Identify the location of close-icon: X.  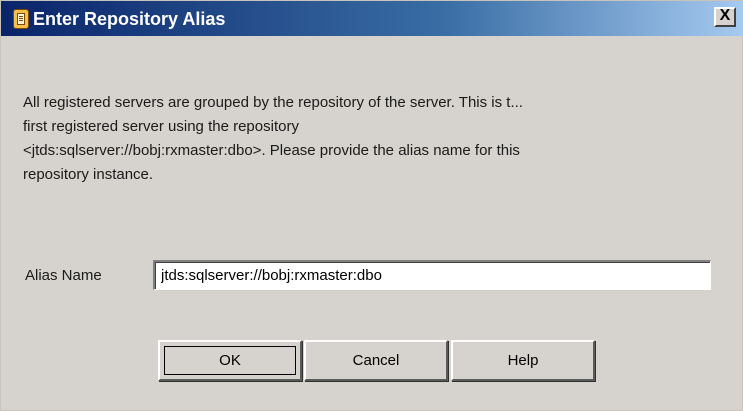
(725, 15).